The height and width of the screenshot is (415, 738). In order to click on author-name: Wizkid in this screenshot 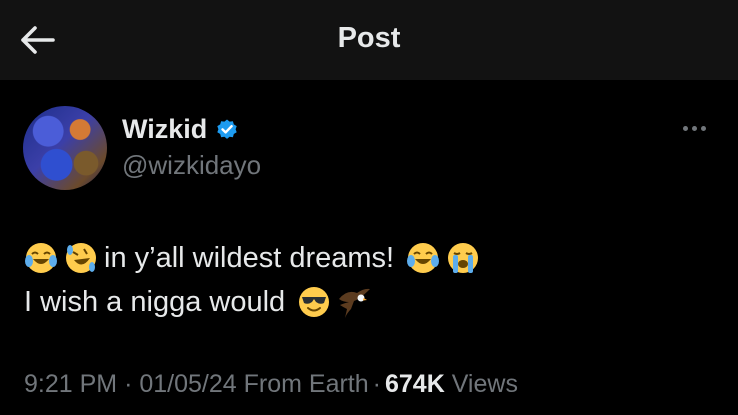, I will do `click(164, 129)`.